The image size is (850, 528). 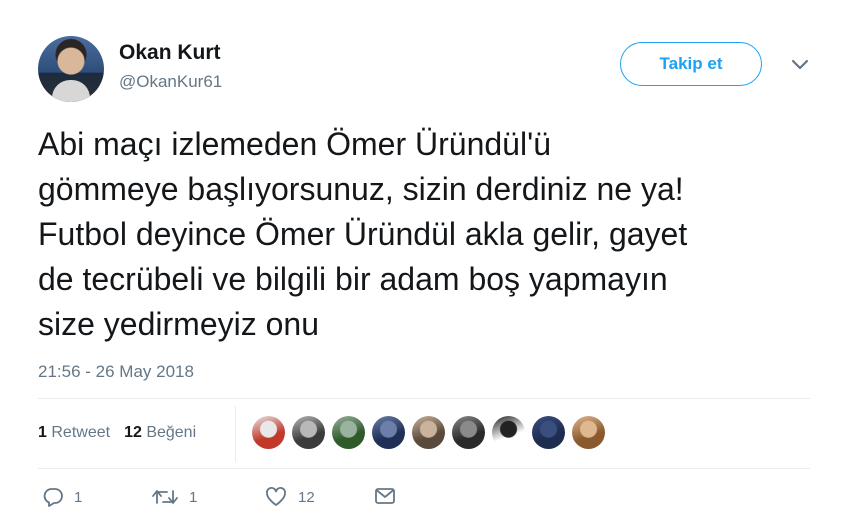 I want to click on retweet-icon, so click(x=165, y=497).